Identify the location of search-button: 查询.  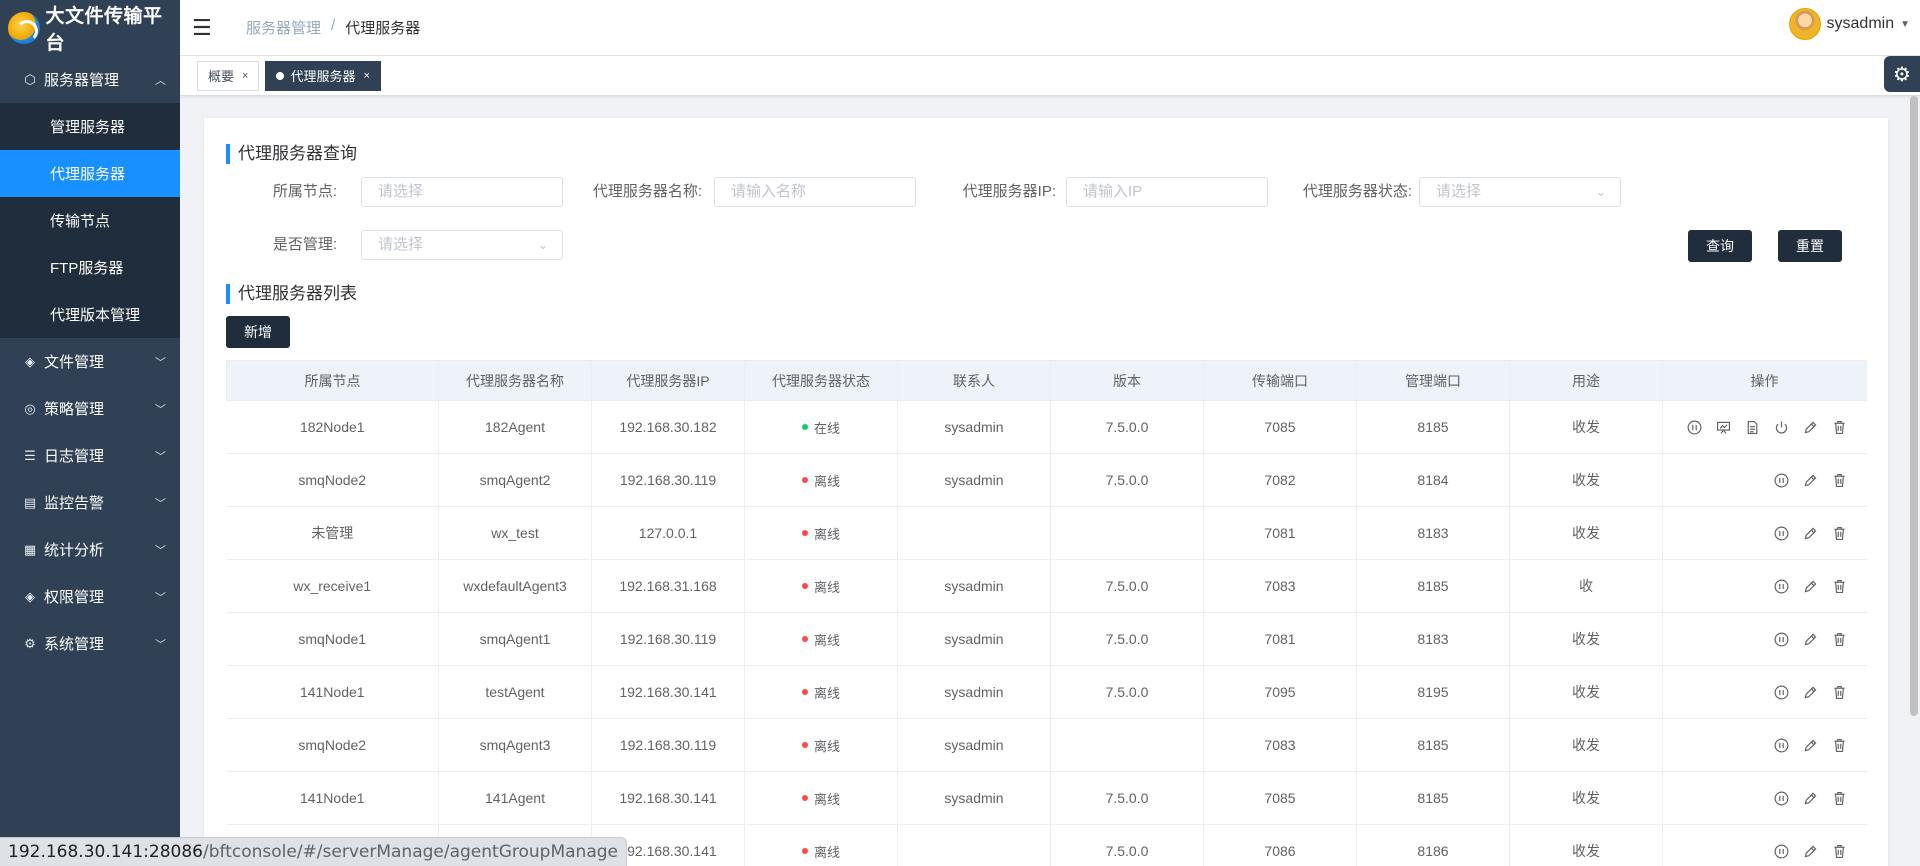
(1720, 246).